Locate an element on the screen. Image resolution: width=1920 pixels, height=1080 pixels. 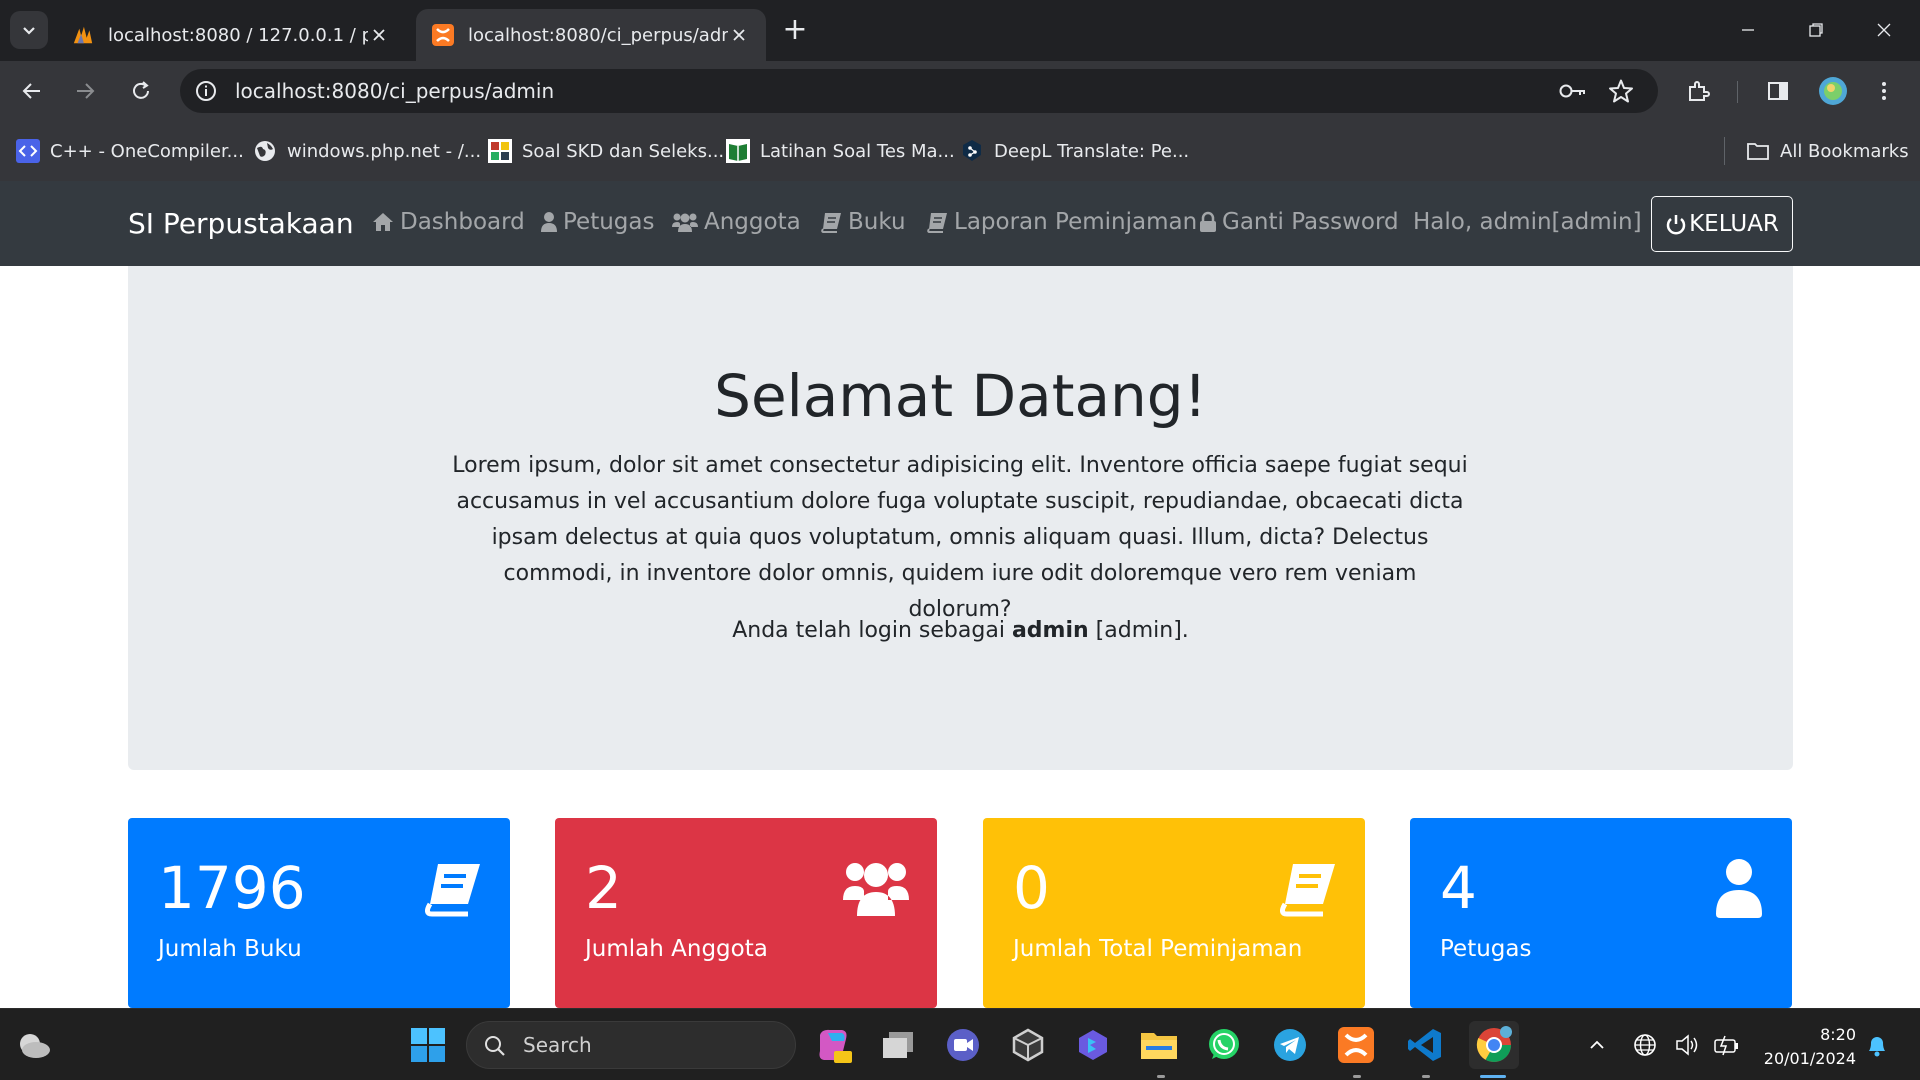
tray-network is located at coordinates (1645, 1045).